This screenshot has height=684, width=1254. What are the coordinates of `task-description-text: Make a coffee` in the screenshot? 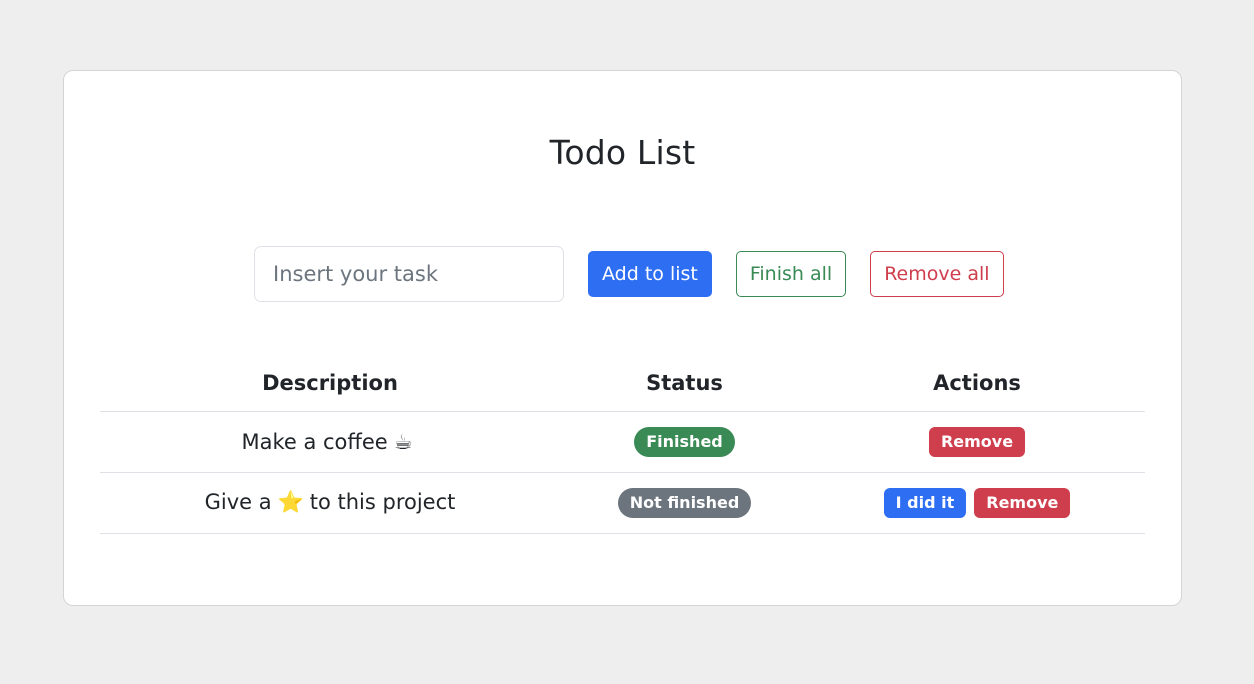 It's located at (314, 441).